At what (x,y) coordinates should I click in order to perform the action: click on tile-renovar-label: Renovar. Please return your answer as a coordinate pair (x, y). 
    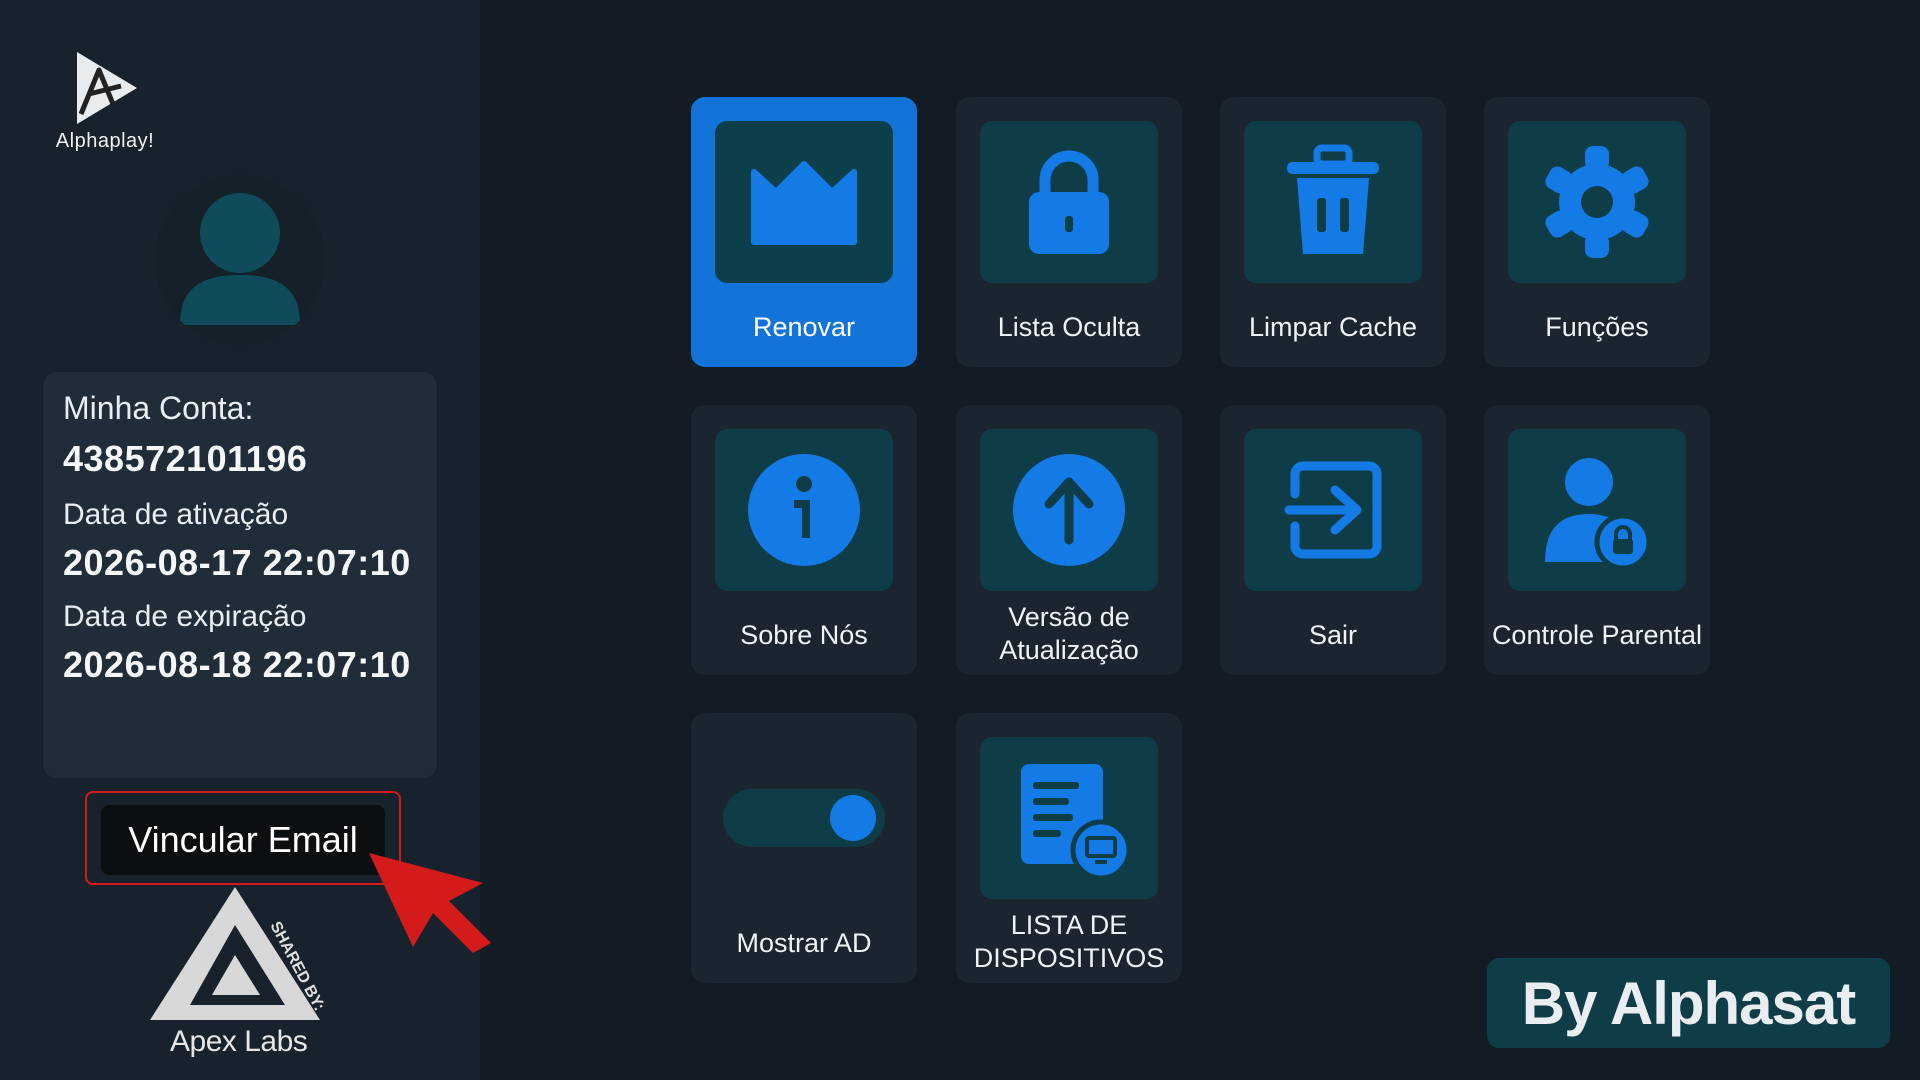
    Looking at the image, I should click on (804, 327).